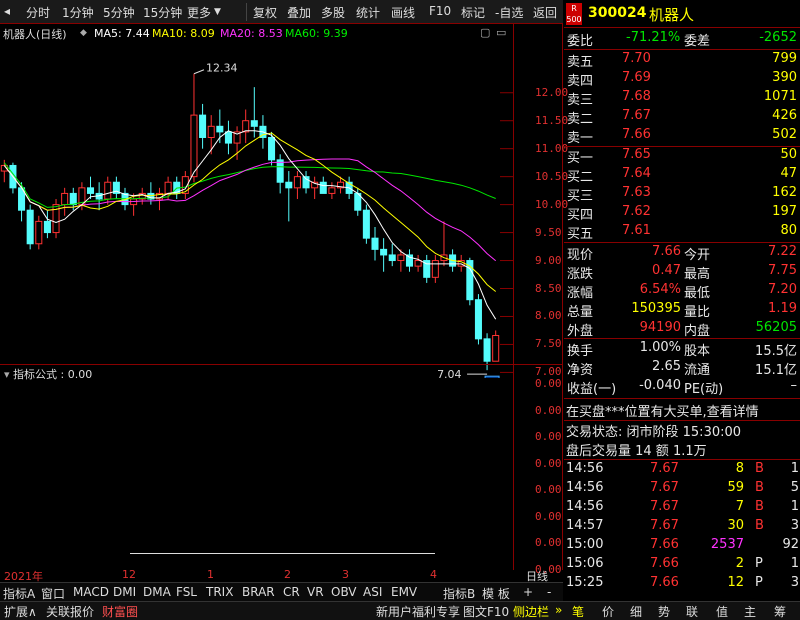 The image size is (800, 620). What do you see at coordinates (750, 611) in the screenshot?
I see `tab-zhu: 主` at bounding box center [750, 611].